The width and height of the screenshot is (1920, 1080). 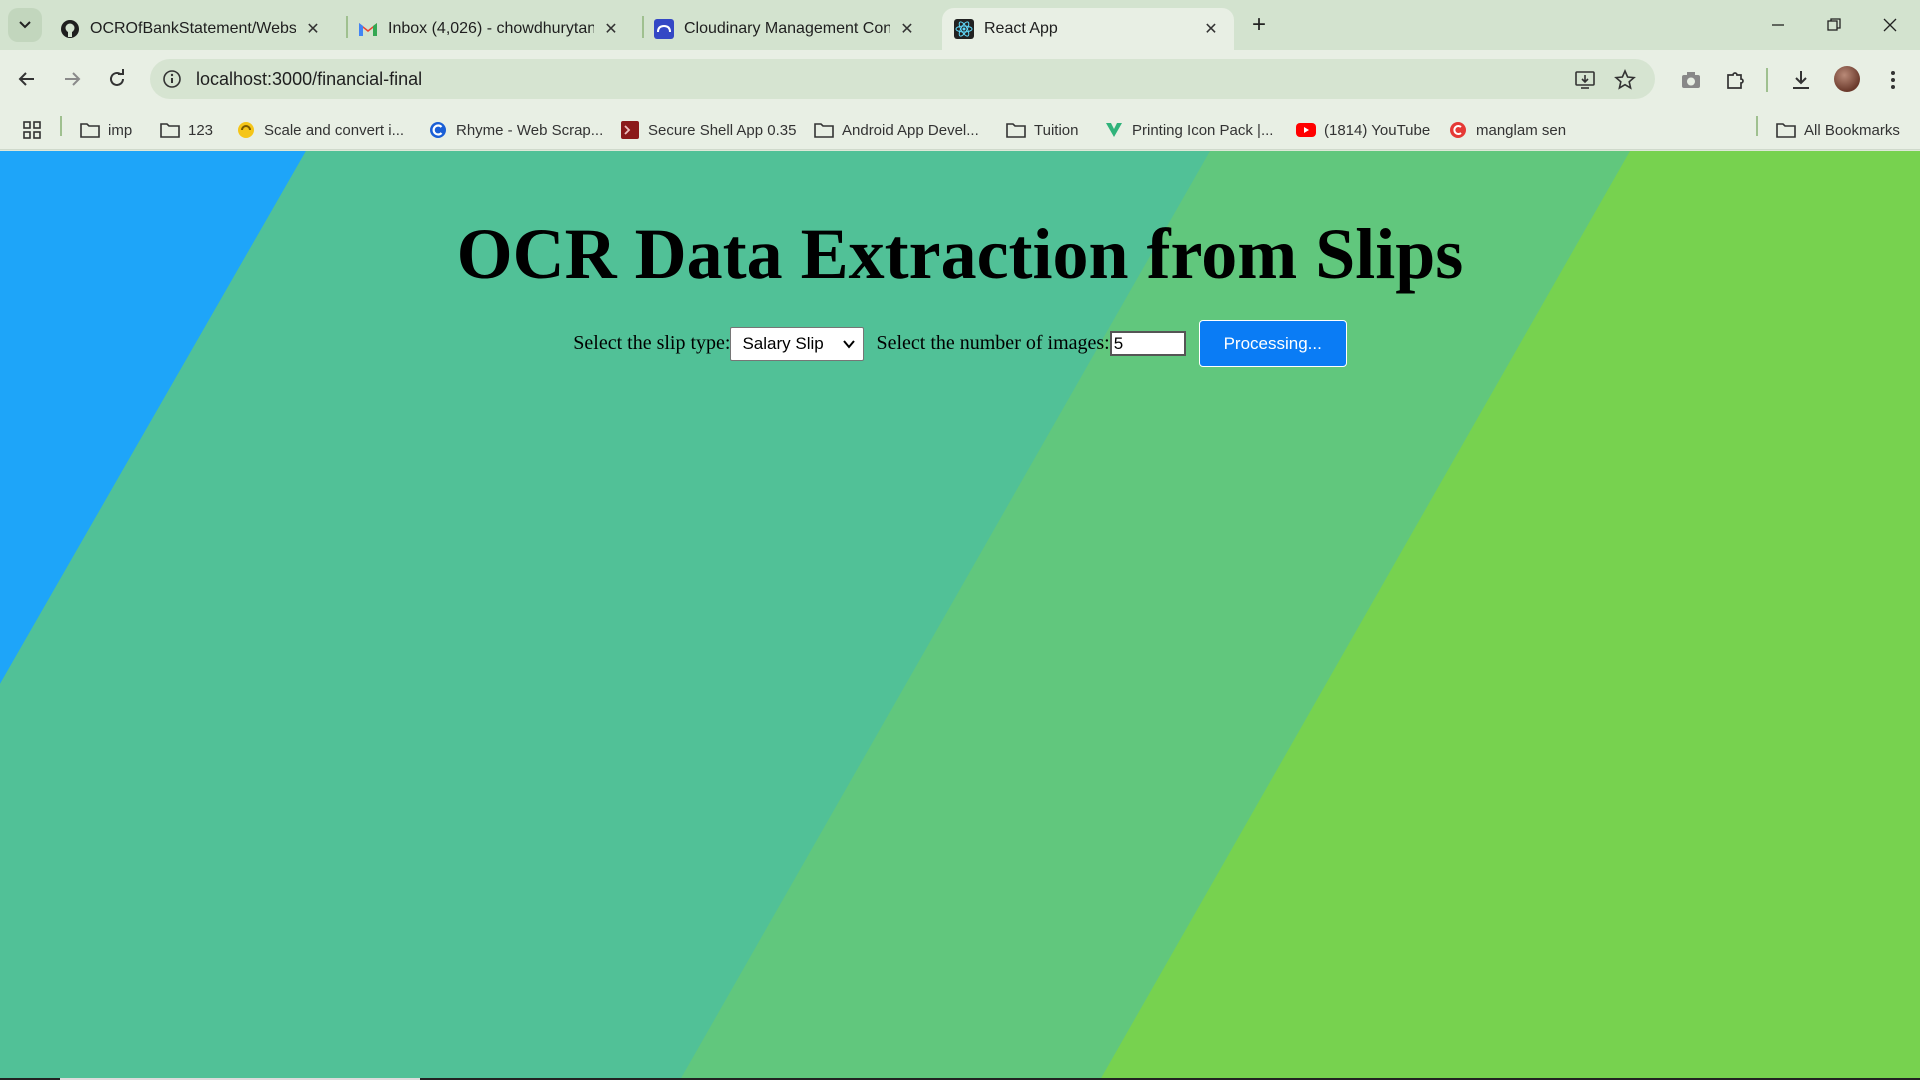 I want to click on slip-type-label: Select the slip type:, so click(x=652, y=343).